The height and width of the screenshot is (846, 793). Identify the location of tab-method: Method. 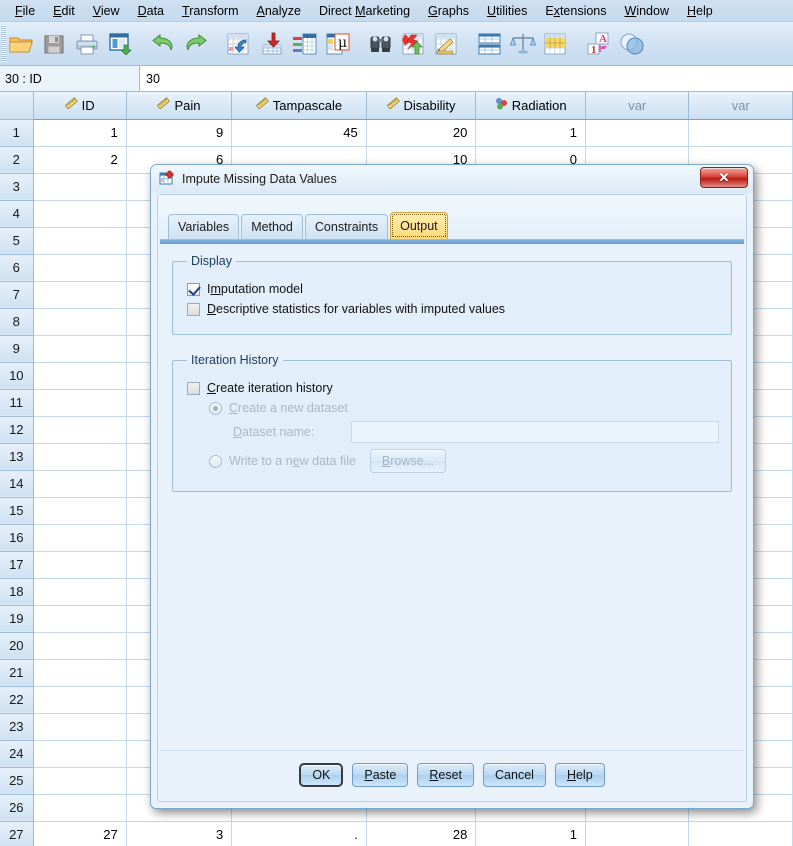
(272, 226).